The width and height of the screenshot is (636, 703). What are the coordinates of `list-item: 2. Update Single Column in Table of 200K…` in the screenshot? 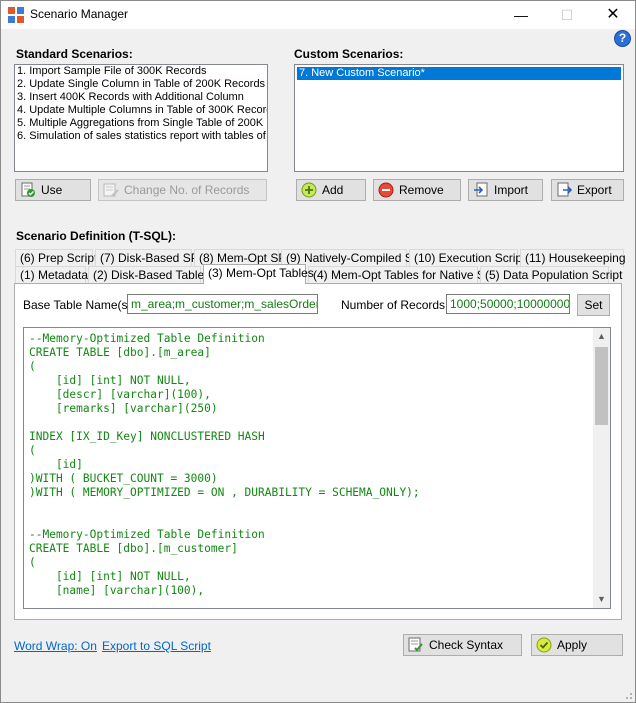 It's located at (141, 84).